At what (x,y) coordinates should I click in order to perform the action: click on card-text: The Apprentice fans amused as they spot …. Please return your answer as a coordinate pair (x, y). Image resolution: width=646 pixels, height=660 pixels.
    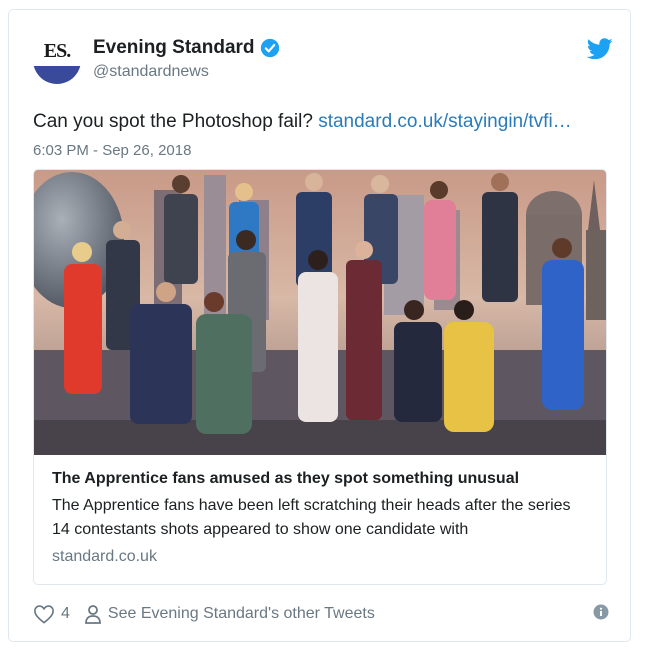
    Looking at the image, I should click on (322, 517).